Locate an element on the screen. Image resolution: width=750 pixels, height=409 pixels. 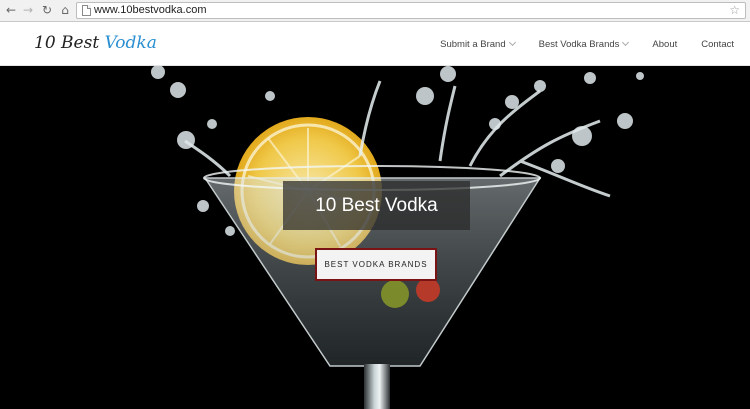
bookmark-star-icon: ☆ is located at coordinates (734, 10).